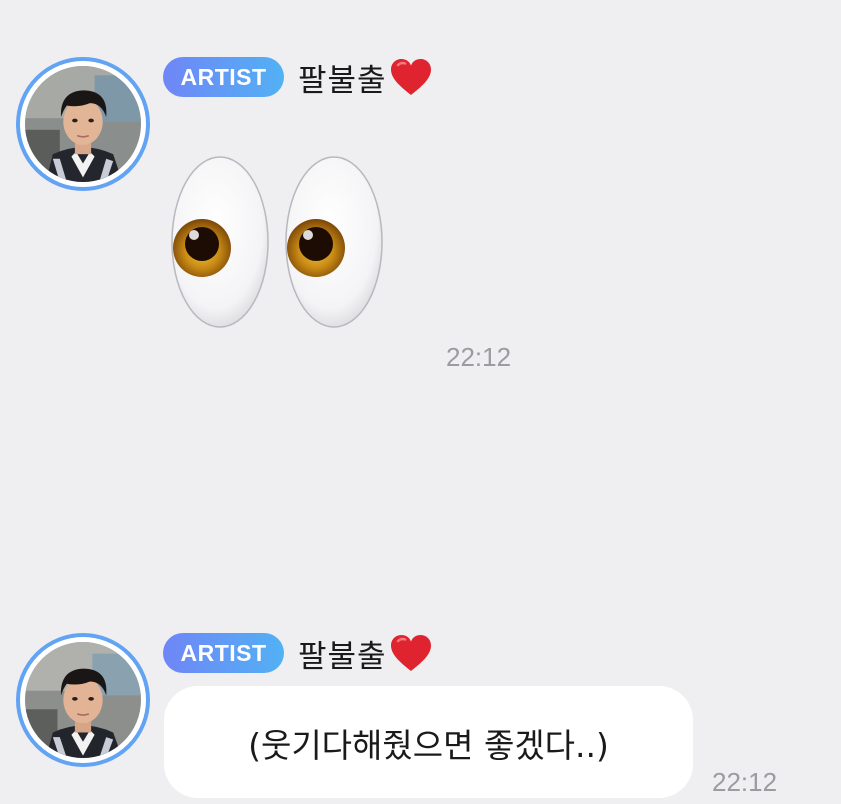 The width and height of the screenshot is (841, 804). I want to click on message-bubble: (웃기다해줬으면 좋겠다..), so click(428, 742).